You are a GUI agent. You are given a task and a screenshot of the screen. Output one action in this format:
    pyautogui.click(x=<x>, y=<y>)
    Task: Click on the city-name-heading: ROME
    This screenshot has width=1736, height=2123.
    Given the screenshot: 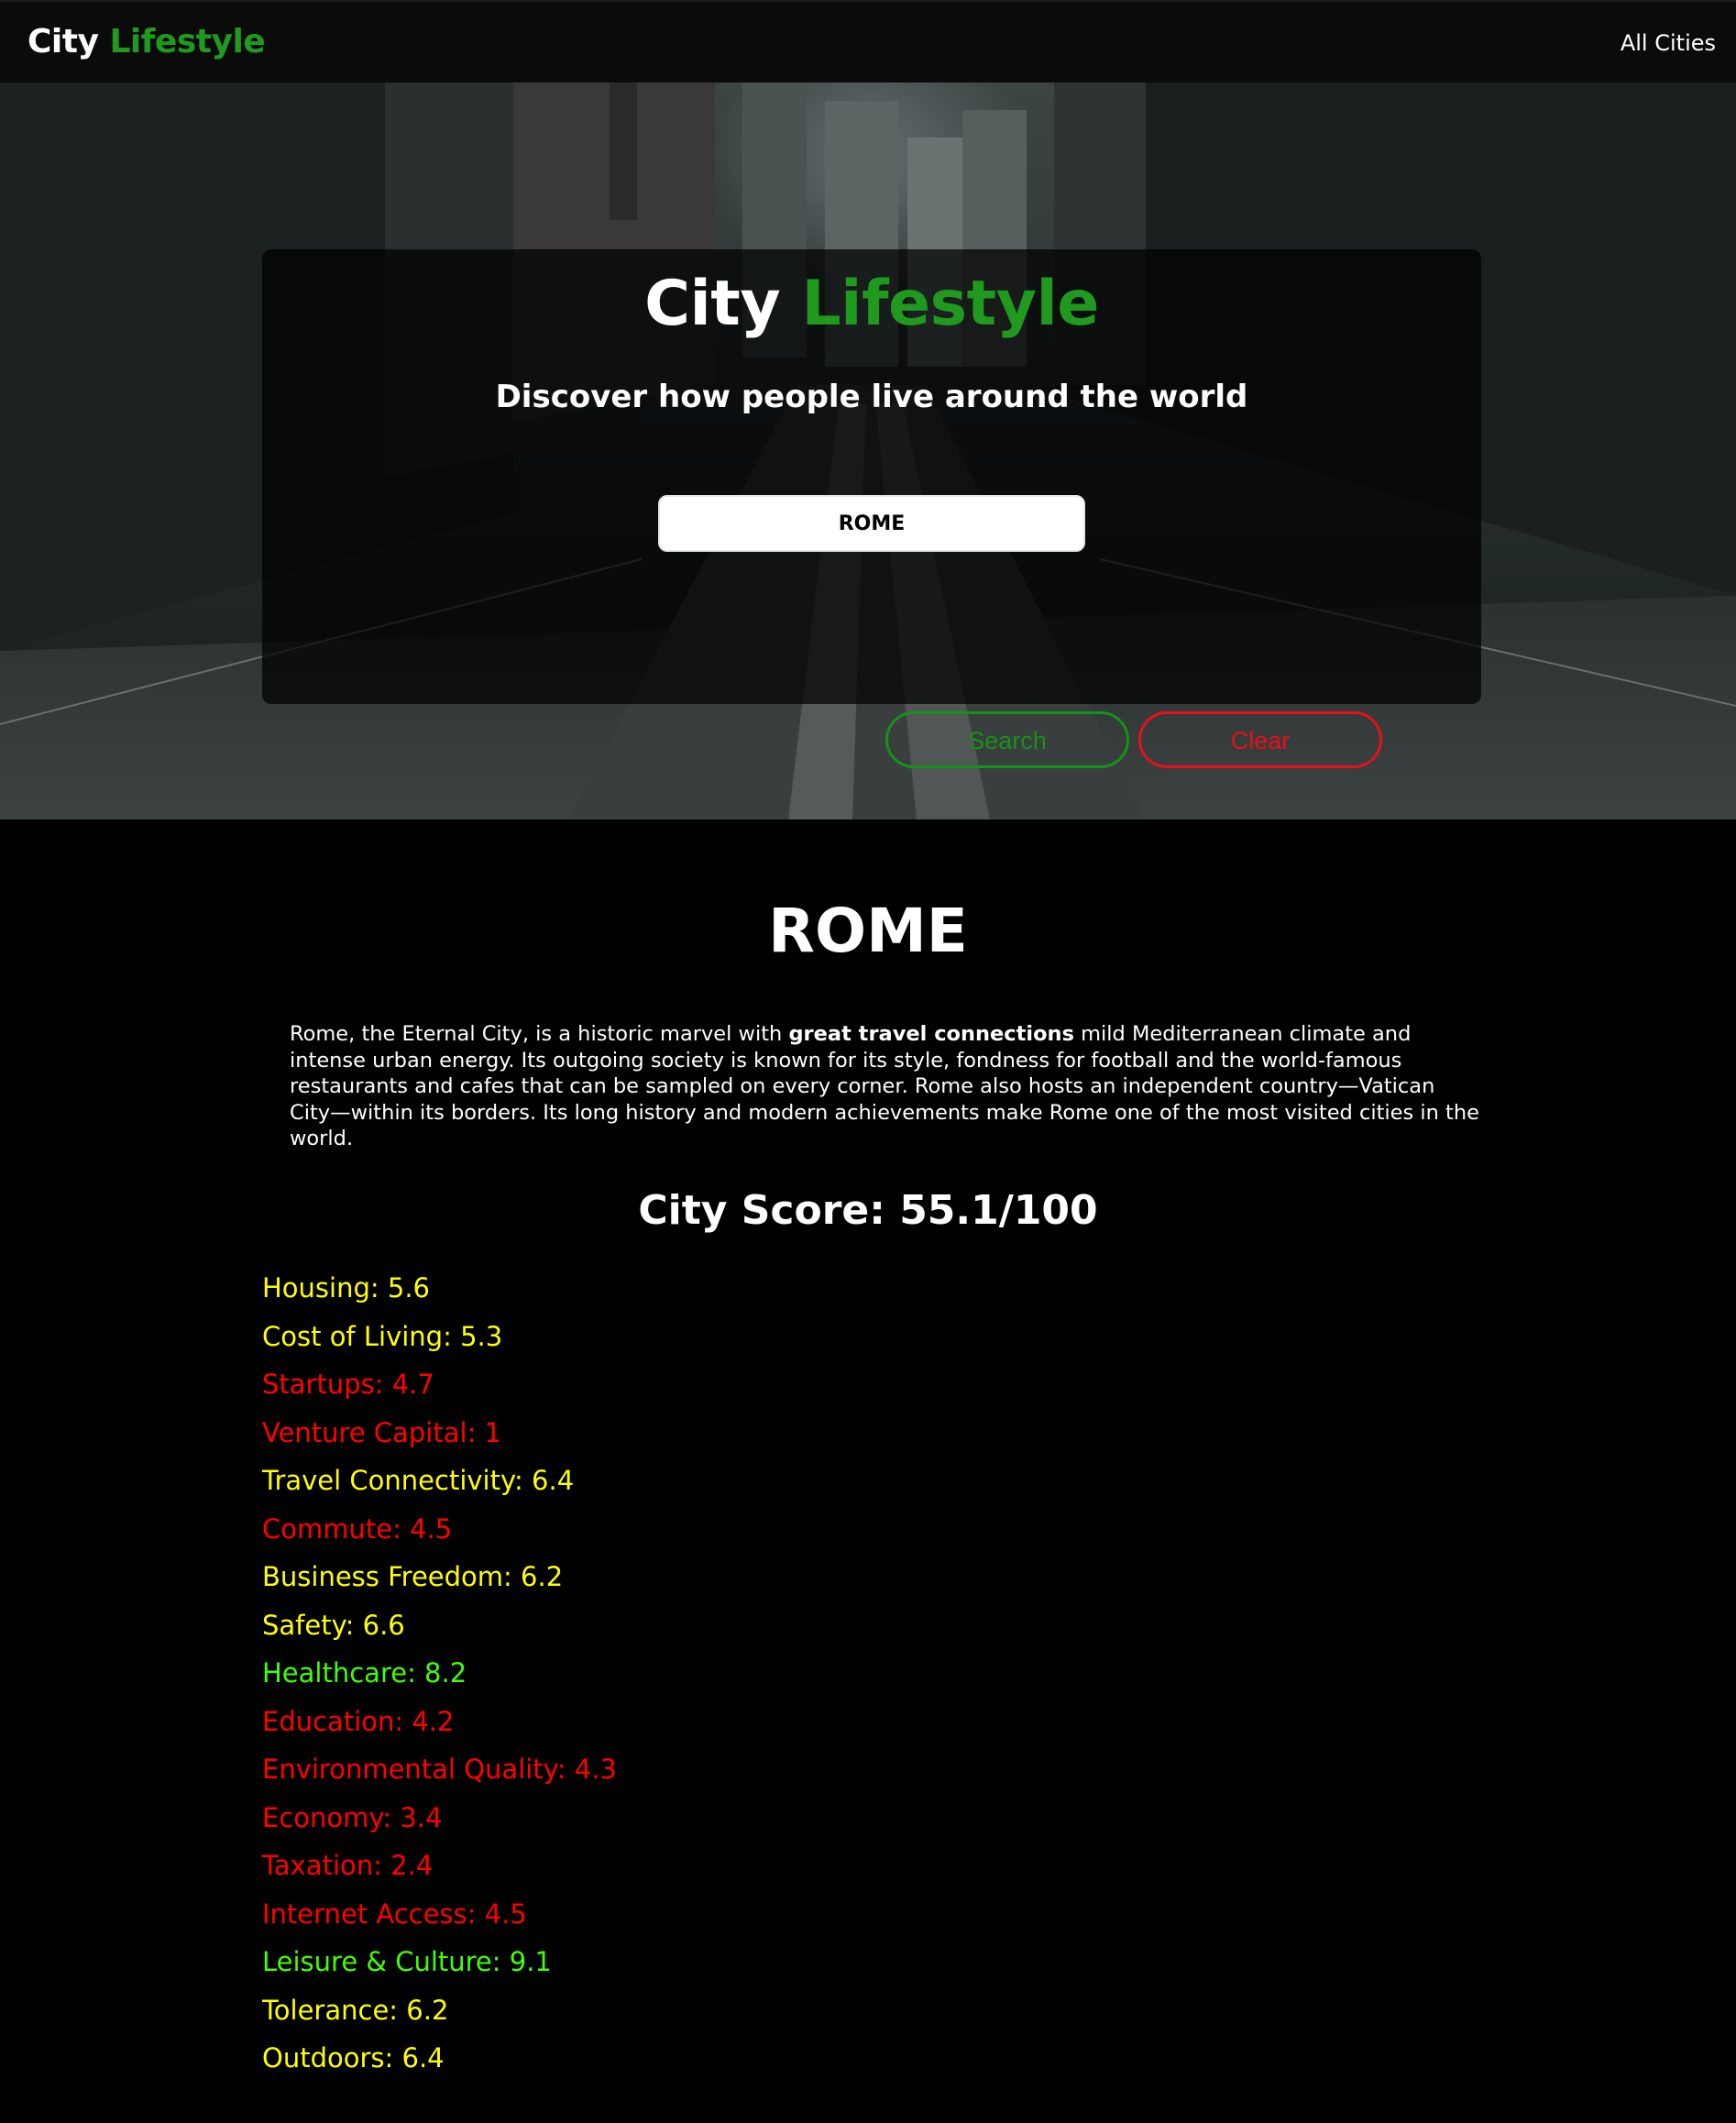 What is the action you would take?
    pyautogui.click(x=868, y=931)
    